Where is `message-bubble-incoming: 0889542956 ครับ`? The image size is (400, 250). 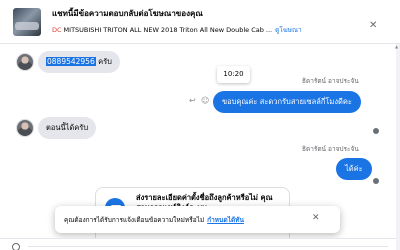
message-bubble-incoming: 0889542956 ครับ is located at coordinates (79, 62).